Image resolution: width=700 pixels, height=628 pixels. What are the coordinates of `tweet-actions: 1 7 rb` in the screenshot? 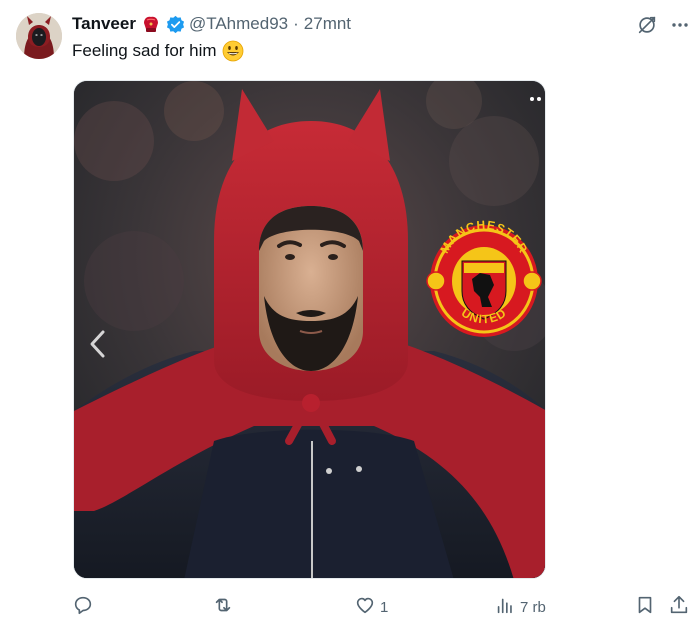 It's located at (381, 607).